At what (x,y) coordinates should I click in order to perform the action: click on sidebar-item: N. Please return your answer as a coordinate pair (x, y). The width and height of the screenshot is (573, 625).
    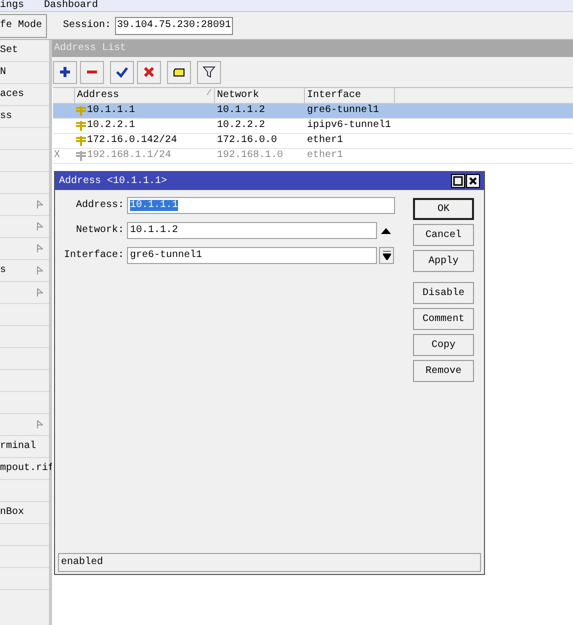
    Looking at the image, I should click on (3, 72).